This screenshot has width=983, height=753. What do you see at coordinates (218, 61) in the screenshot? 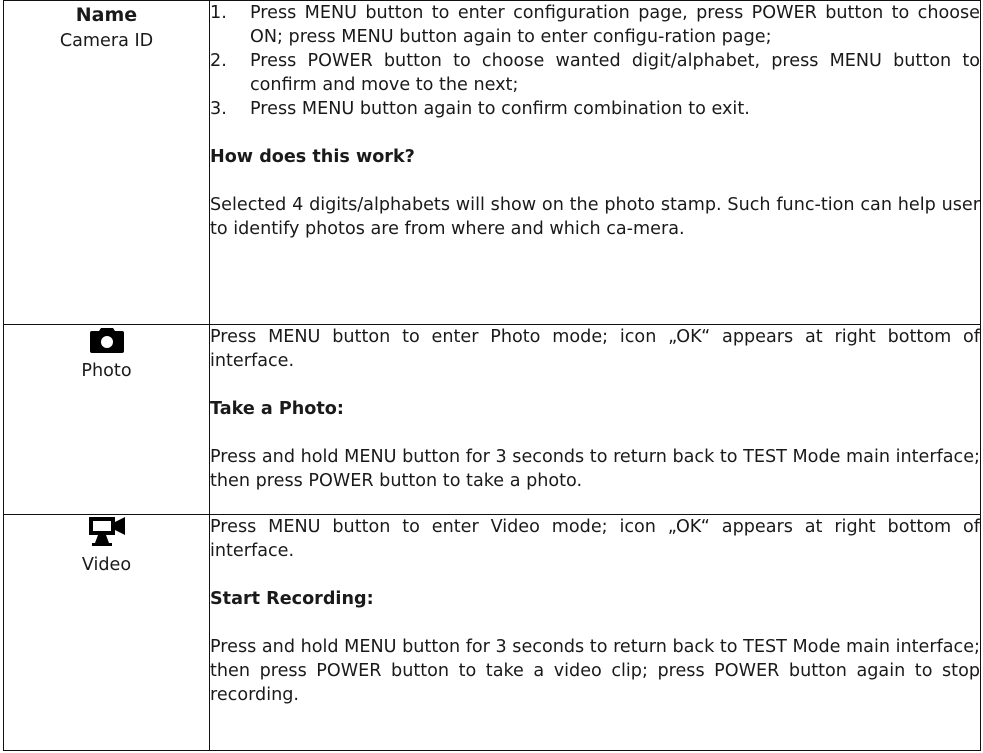
I see `step-number: 2.` at bounding box center [218, 61].